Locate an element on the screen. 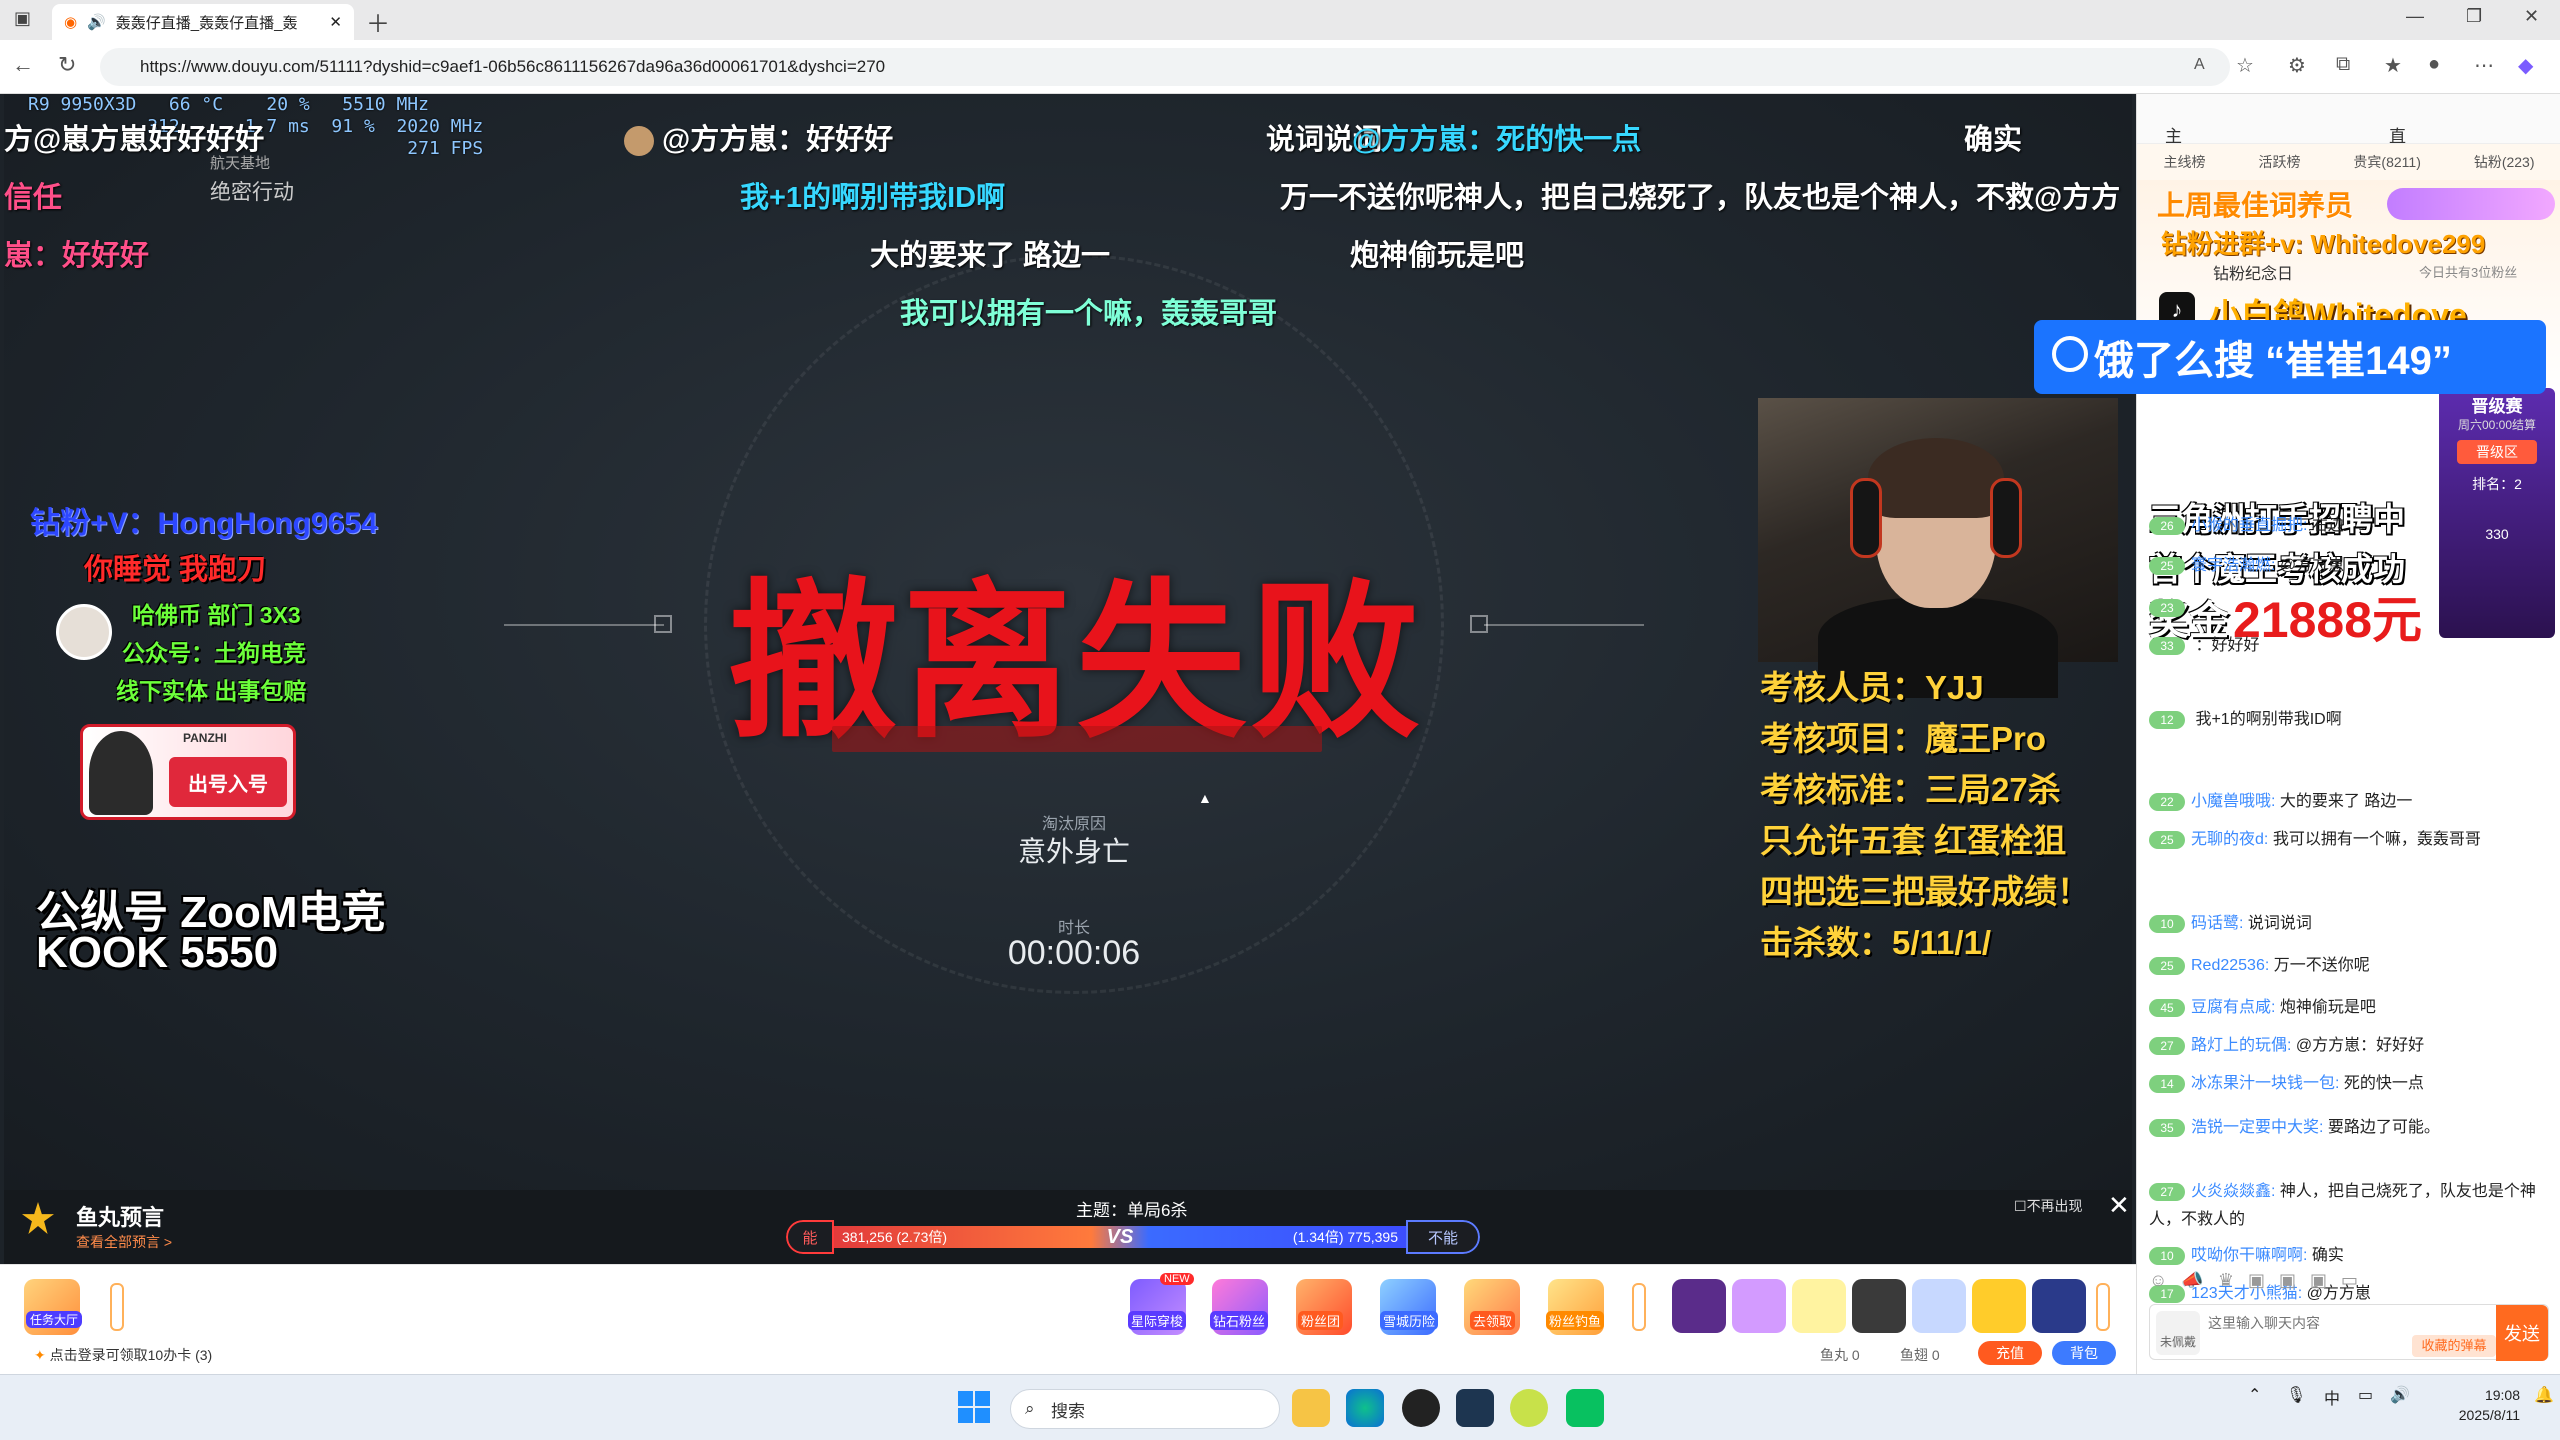 The width and height of the screenshot is (2560, 1440). chat-input-box: 未佩戴 收藏的弹幕 发送 is located at coordinates (2349, 1332).